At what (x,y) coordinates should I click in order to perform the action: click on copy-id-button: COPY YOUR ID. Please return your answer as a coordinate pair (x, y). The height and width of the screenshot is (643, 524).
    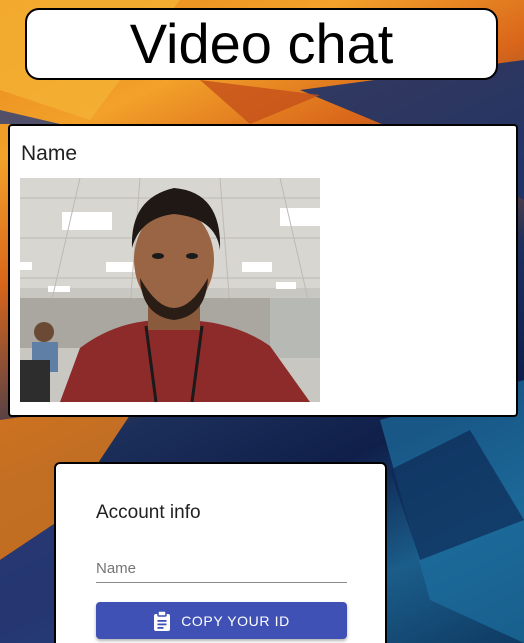
    Looking at the image, I should click on (221, 620).